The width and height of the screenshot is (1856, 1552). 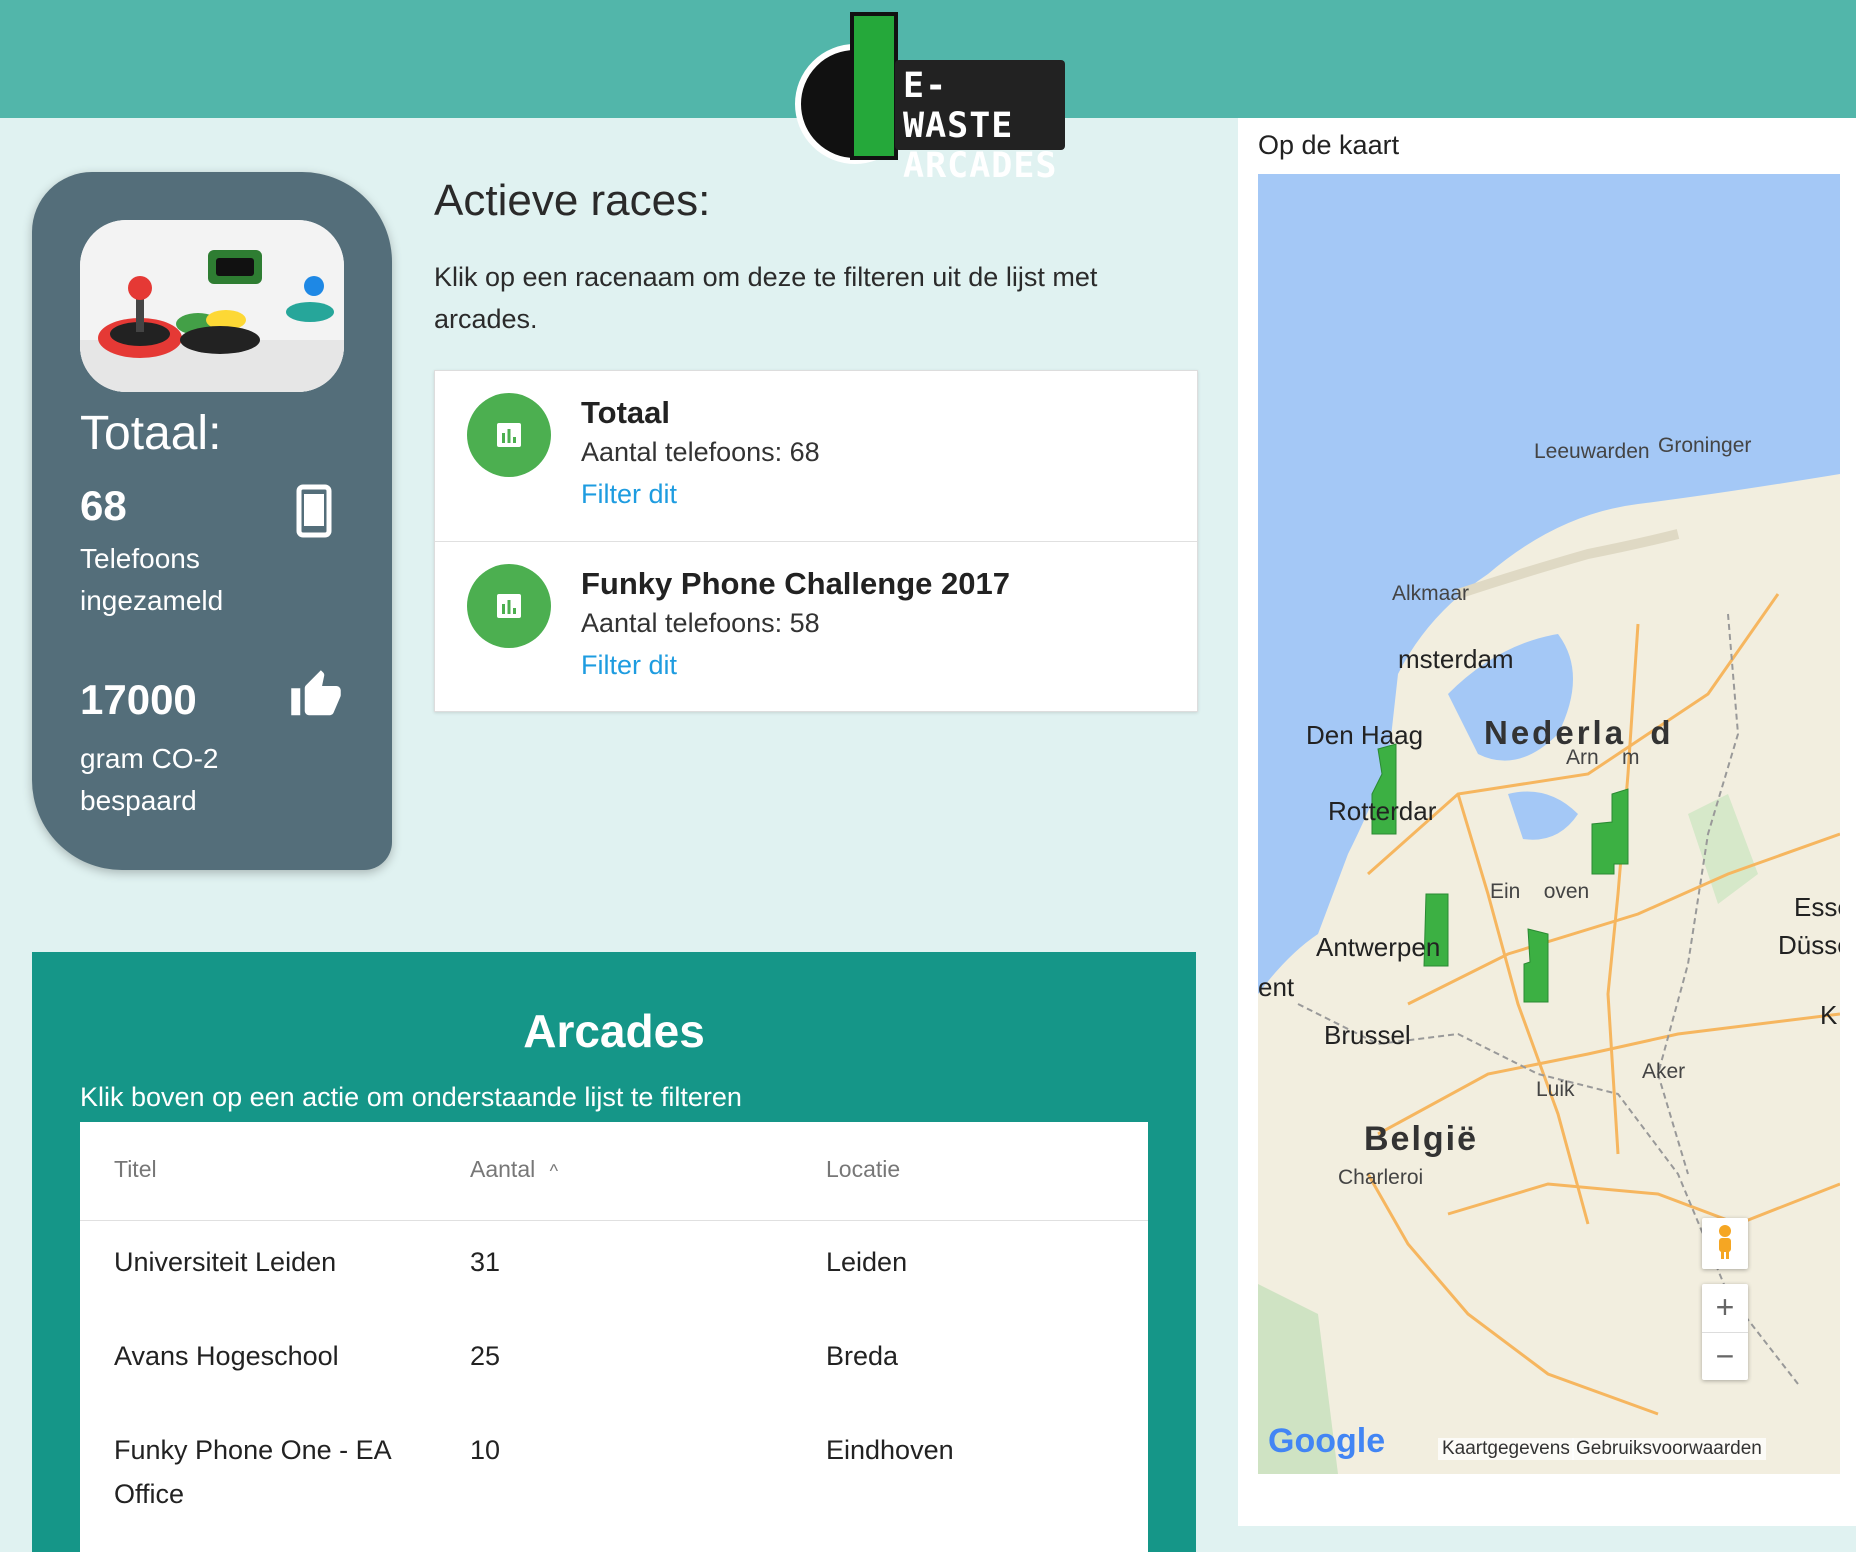 I want to click on arcades-title: Arcades, so click(x=614, y=1031).